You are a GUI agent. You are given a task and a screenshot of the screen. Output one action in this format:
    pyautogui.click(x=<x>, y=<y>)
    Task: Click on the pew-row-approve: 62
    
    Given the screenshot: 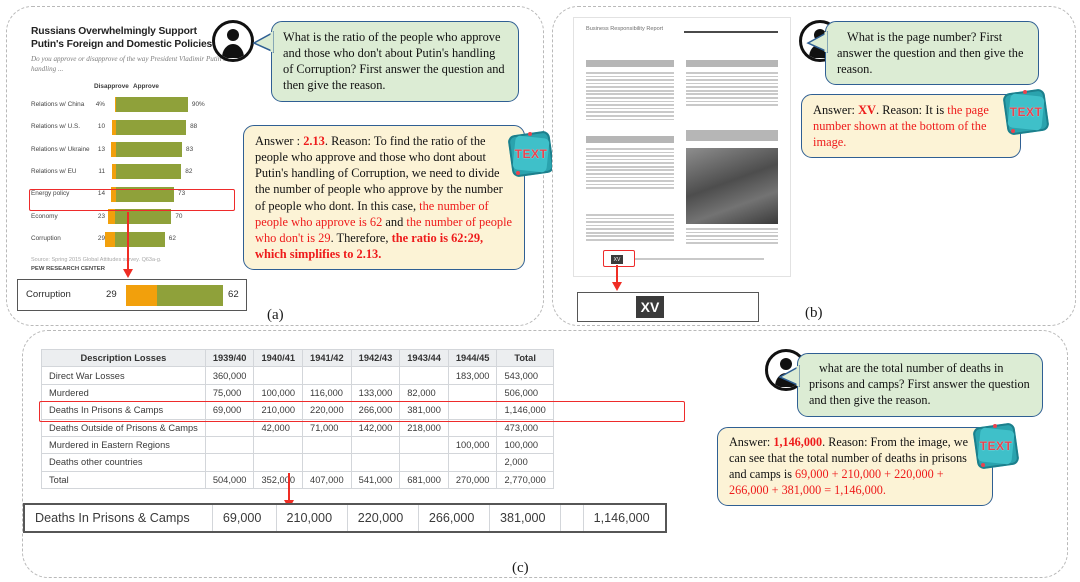 What is the action you would take?
    pyautogui.click(x=172, y=239)
    